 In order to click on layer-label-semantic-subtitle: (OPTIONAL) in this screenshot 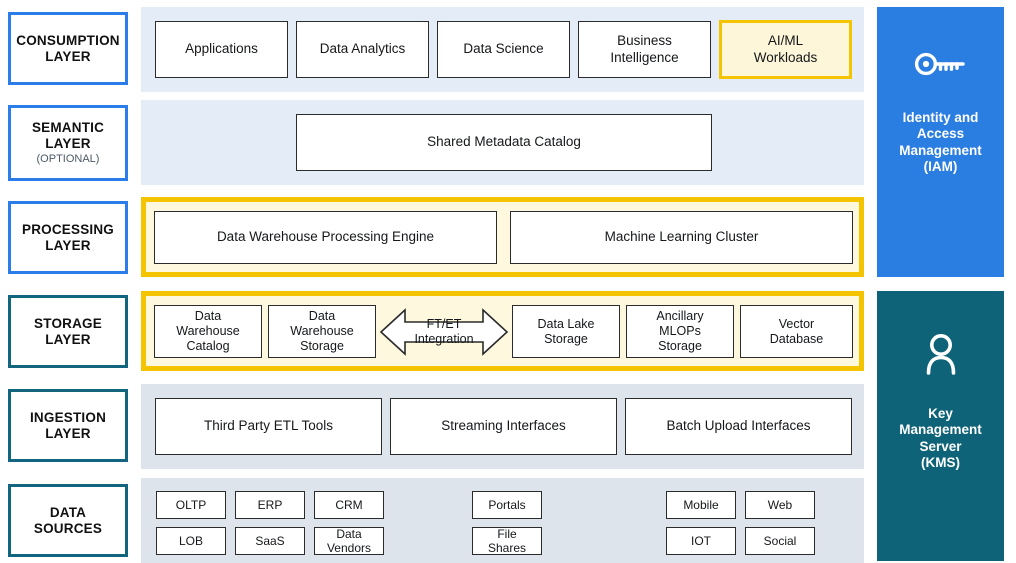, I will do `click(68, 159)`.